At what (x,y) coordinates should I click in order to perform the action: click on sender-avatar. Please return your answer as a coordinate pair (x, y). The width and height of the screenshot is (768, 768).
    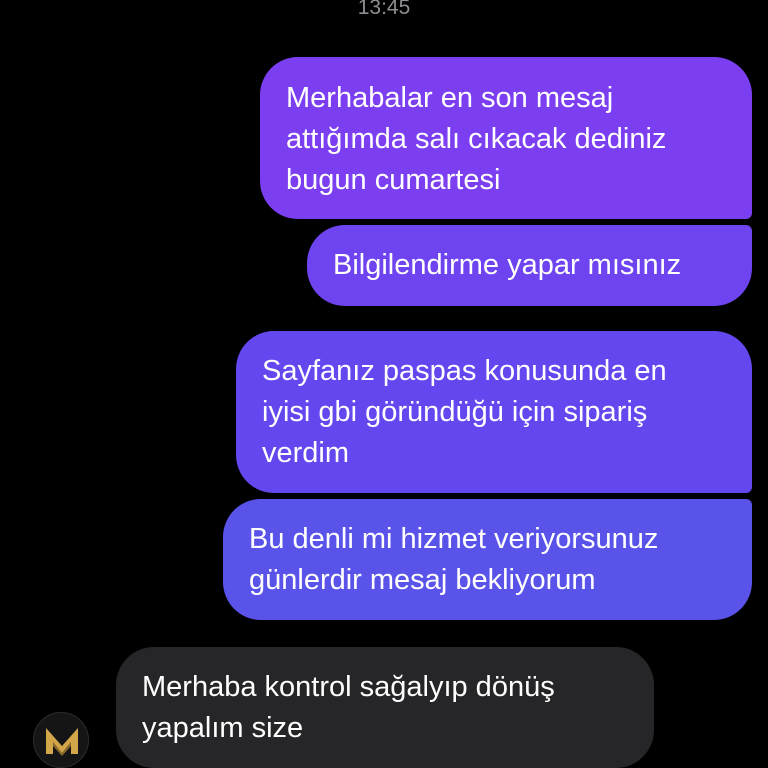
    Looking at the image, I should click on (61, 740).